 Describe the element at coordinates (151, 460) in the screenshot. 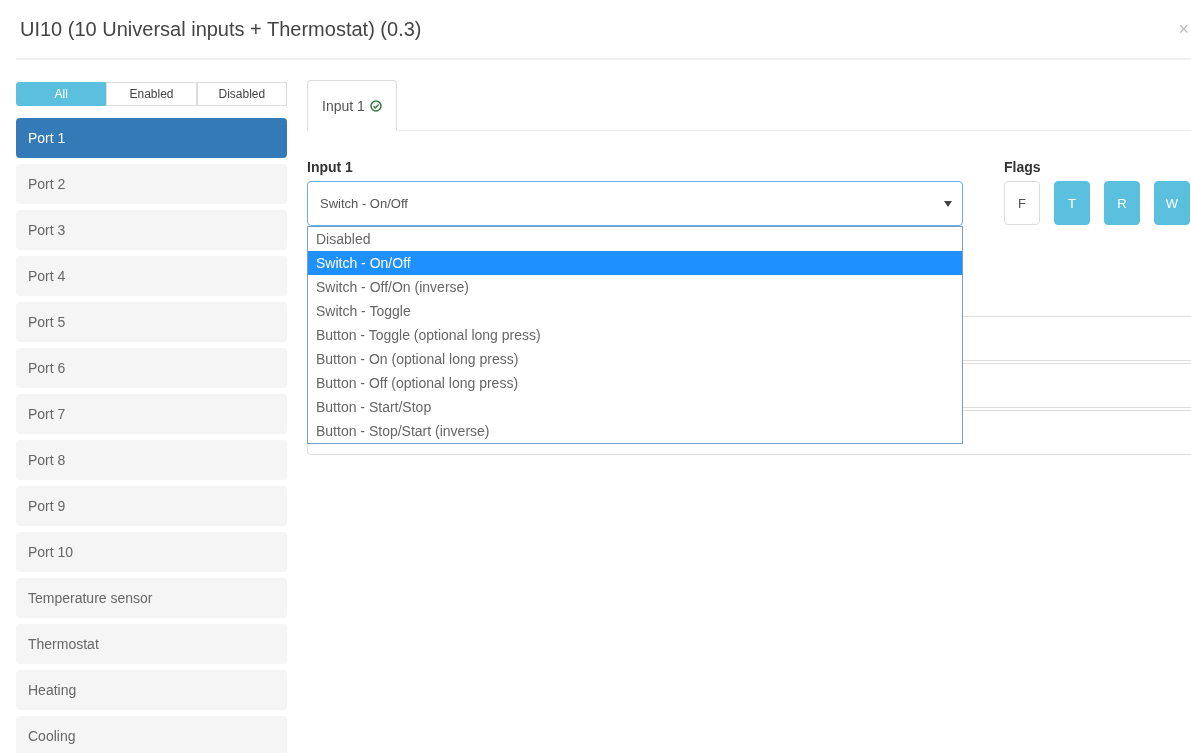

I see `port-item: Port 8` at that location.